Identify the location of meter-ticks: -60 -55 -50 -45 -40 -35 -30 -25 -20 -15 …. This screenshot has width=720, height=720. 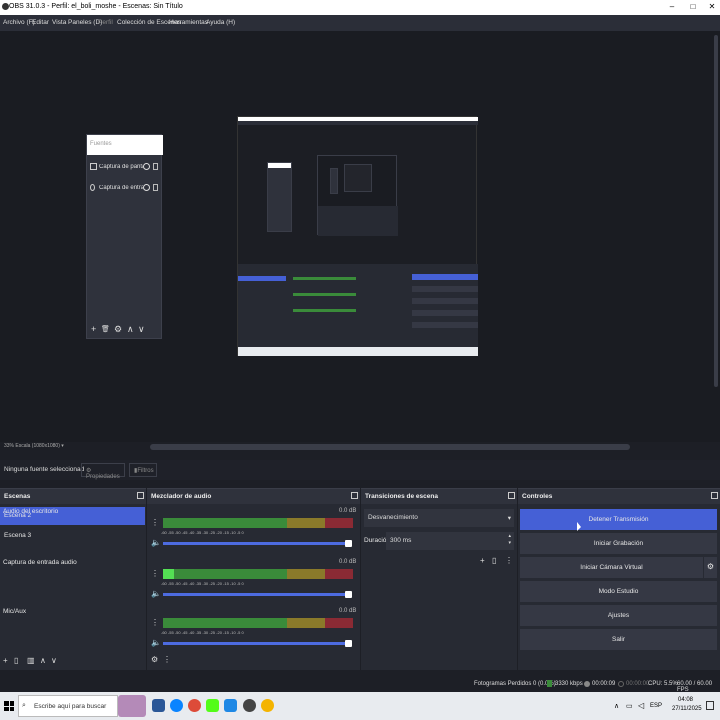
(202, 632).